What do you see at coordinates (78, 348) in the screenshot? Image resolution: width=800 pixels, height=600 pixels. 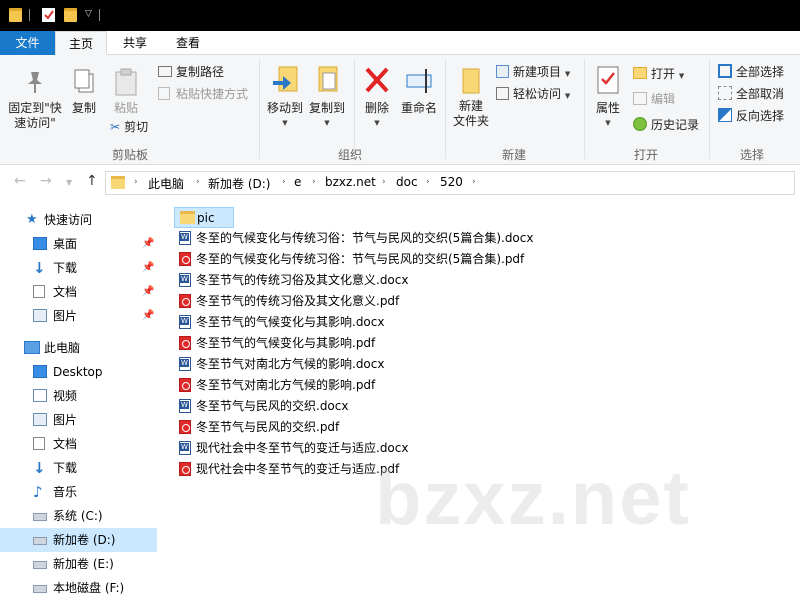 I see `sidebar-item-this-pc: 此电脑` at bounding box center [78, 348].